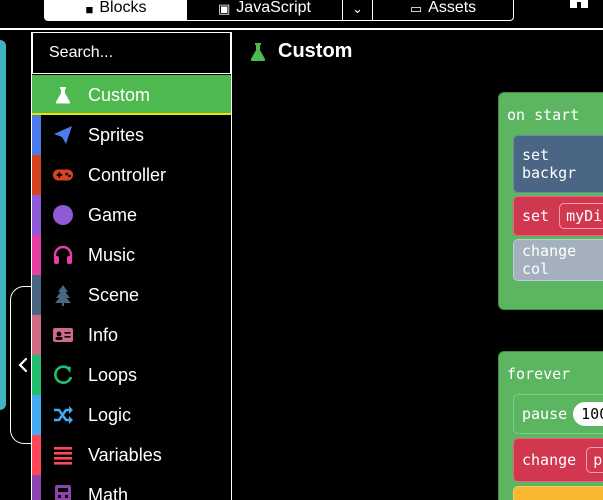 This screenshot has height=500, width=603. Describe the element at coordinates (89, 9) in the screenshot. I see `puzzle-icon: ■` at that location.